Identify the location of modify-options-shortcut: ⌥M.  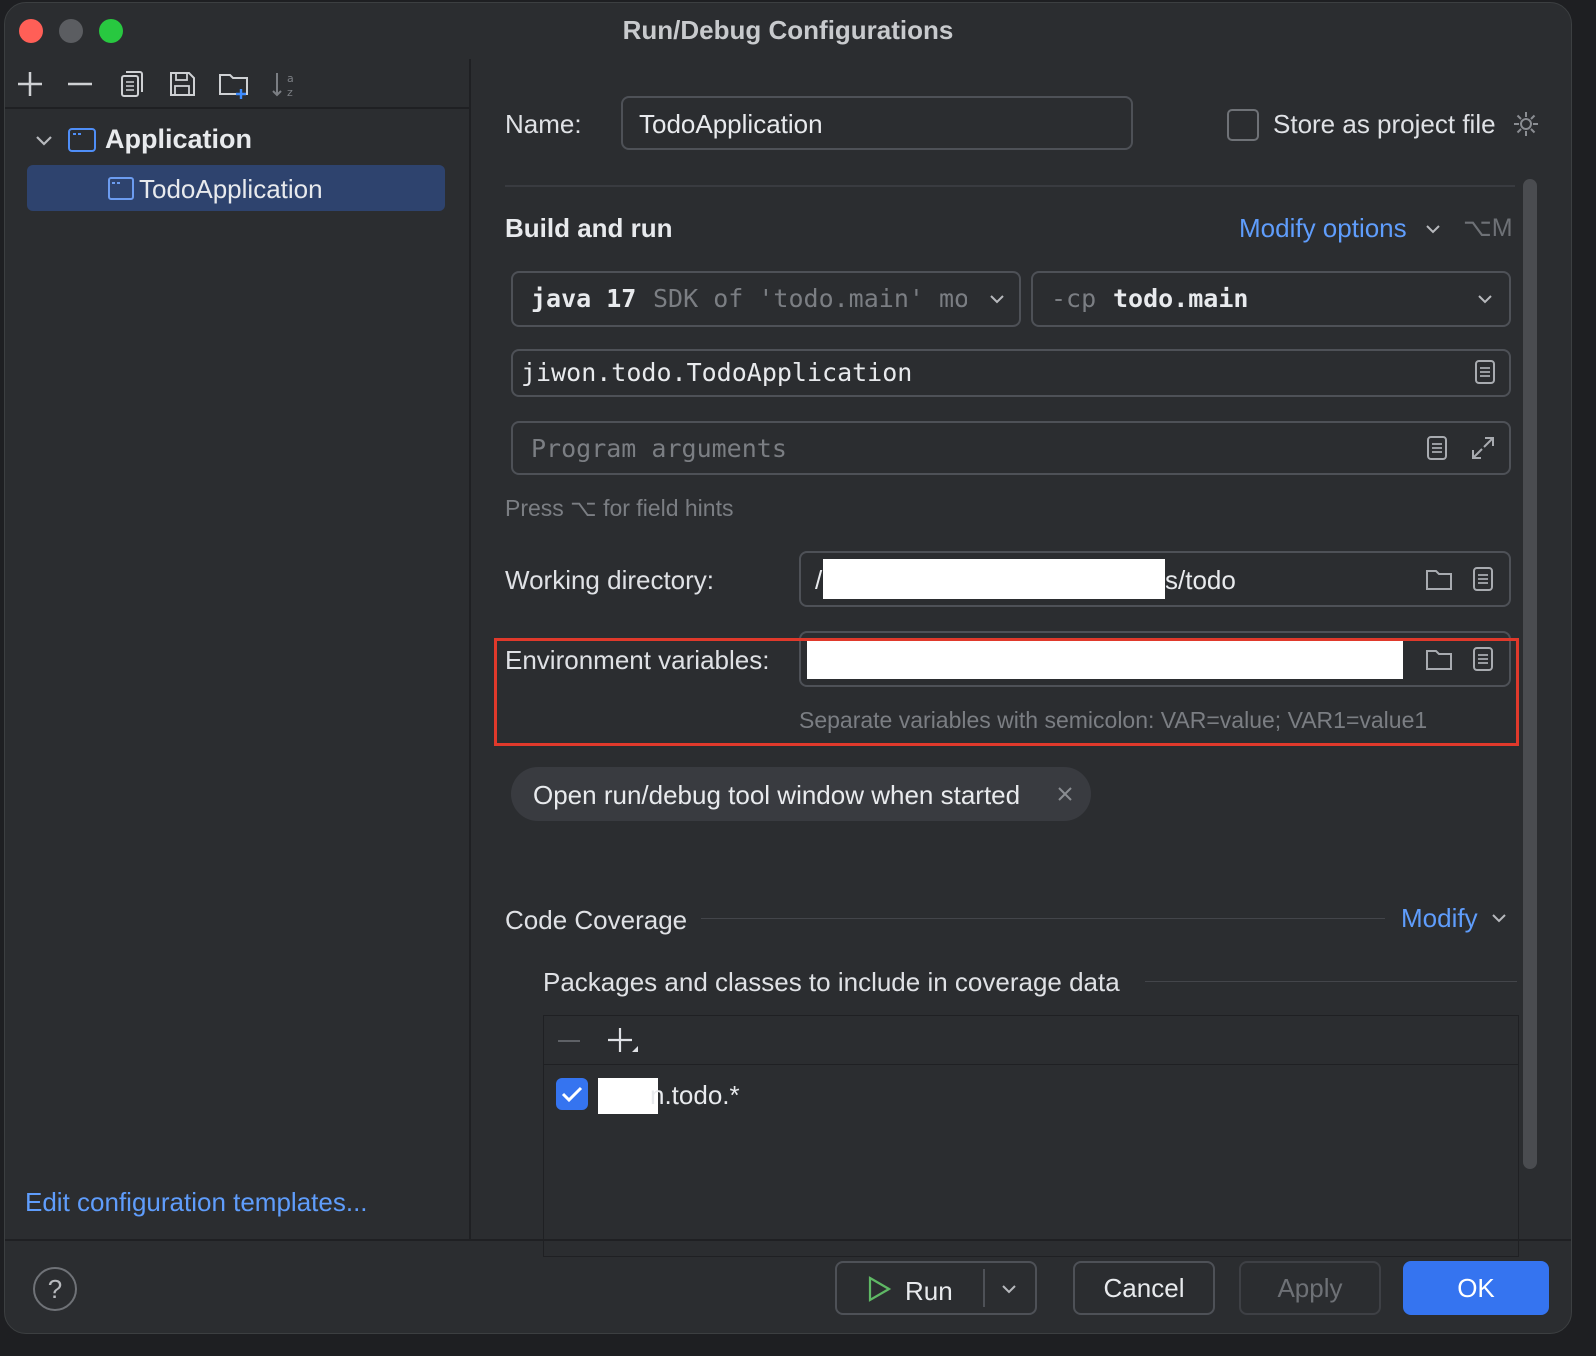
(1488, 228).